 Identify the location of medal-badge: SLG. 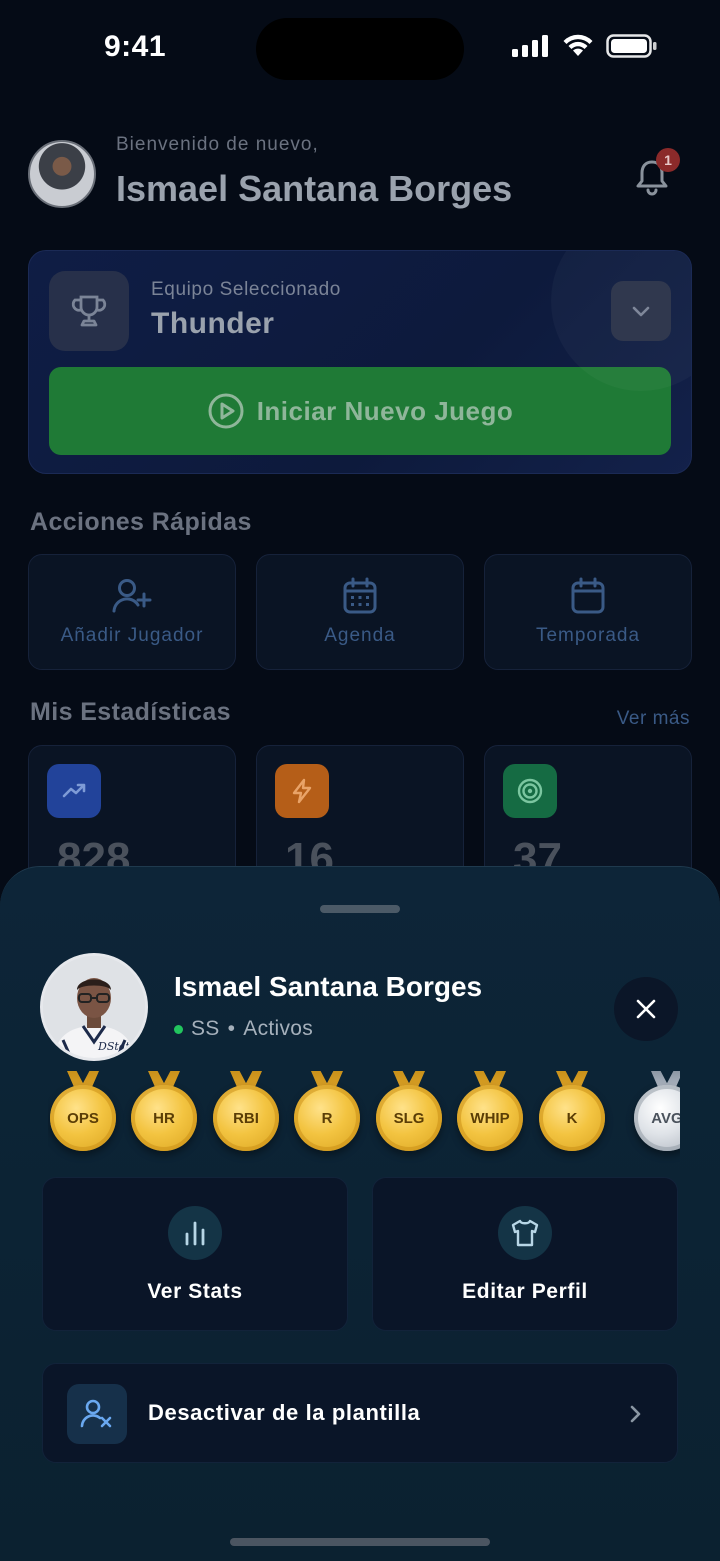
(409, 1114).